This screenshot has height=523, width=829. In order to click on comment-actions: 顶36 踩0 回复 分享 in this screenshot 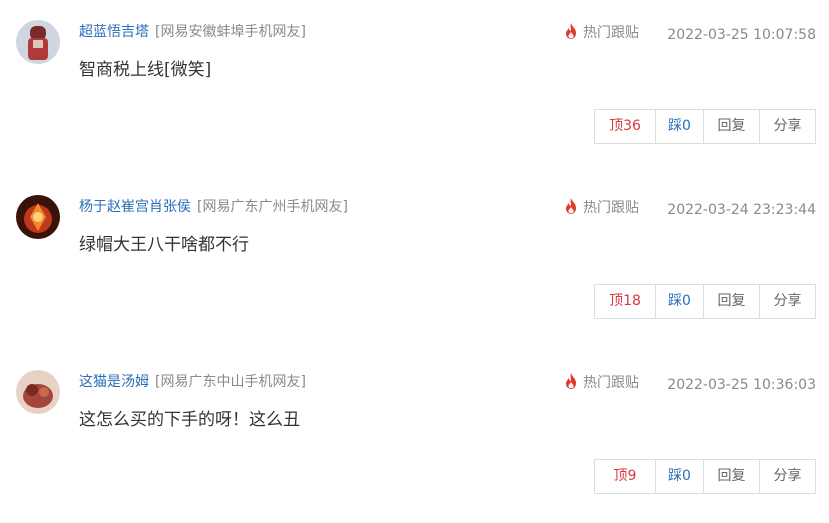, I will do `click(705, 126)`.